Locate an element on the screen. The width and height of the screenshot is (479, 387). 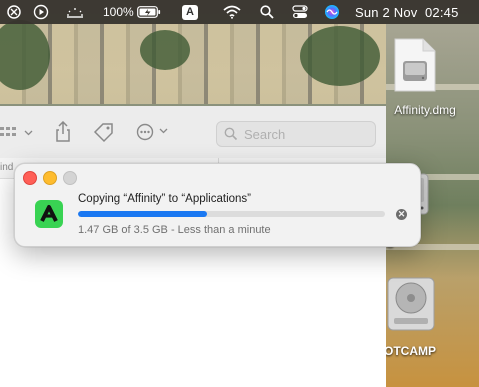
copy-title: Copying “Affinity” to “Applications” is located at coordinates (164, 199).